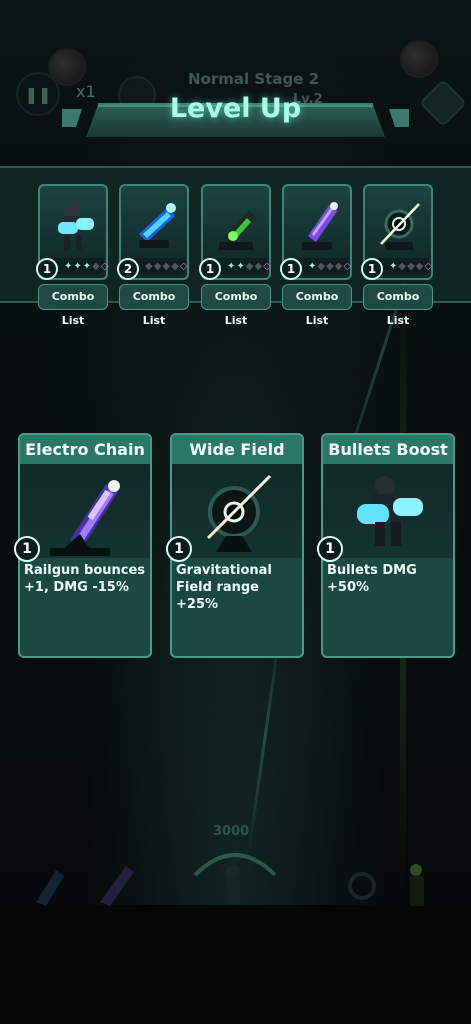 This screenshot has height=1024, width=471. I want to click on star-rating: ✦✦◆◆◇, so click(249, 266).